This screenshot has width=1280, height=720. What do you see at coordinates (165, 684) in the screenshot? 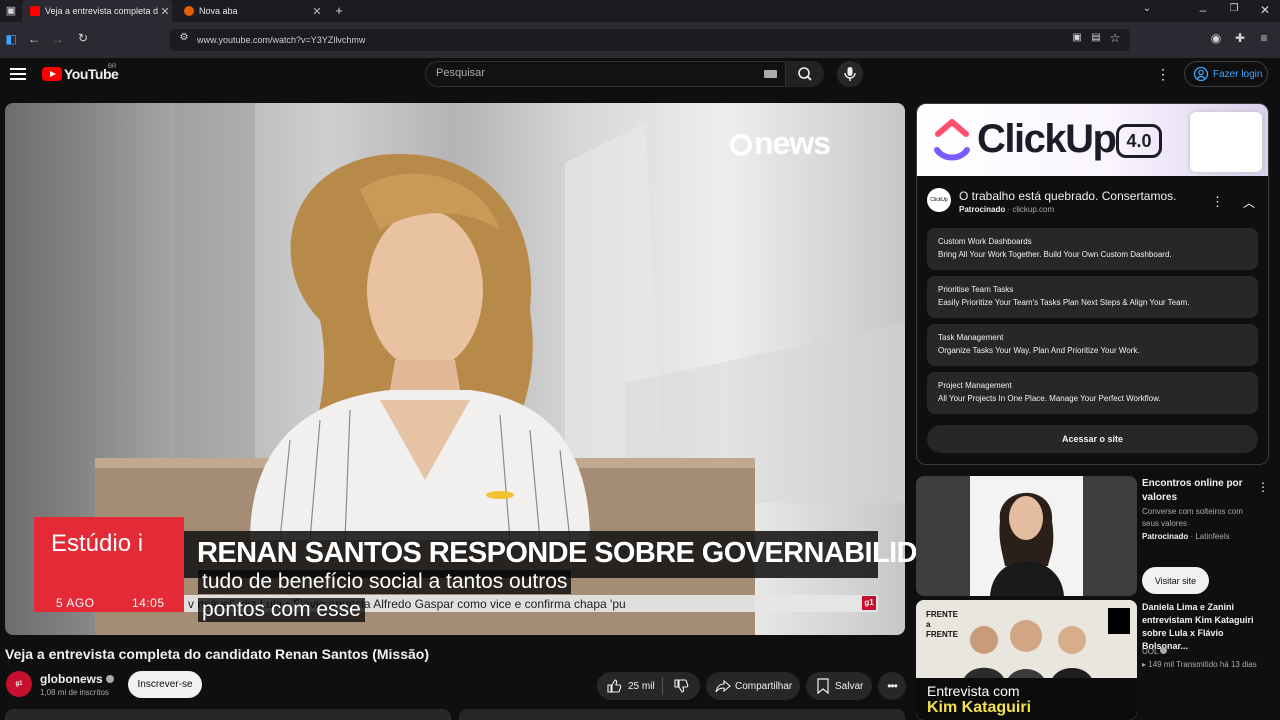
I see `subscribe-button: Inscrever-se` at bounding box center [165, 684].